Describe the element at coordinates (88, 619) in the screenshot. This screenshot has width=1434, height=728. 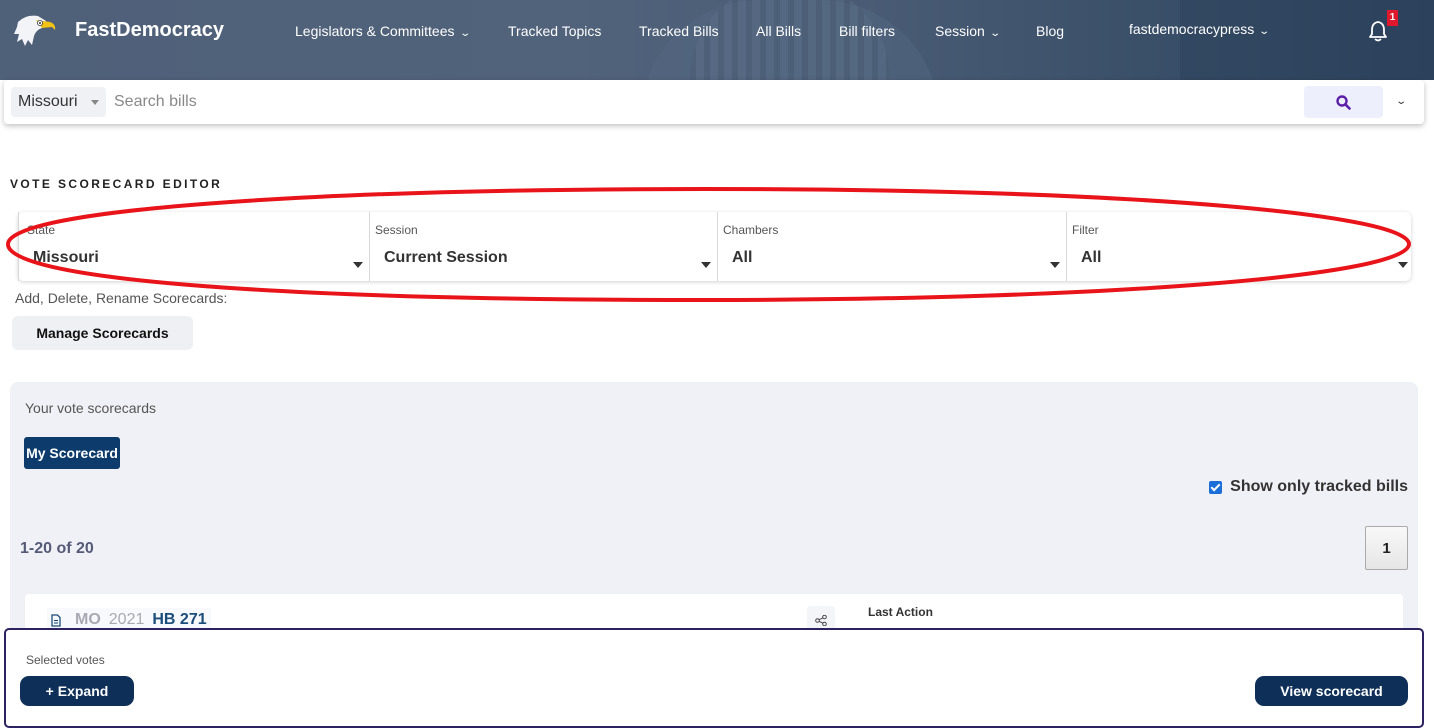
I see `bill-state: MO` at that location.